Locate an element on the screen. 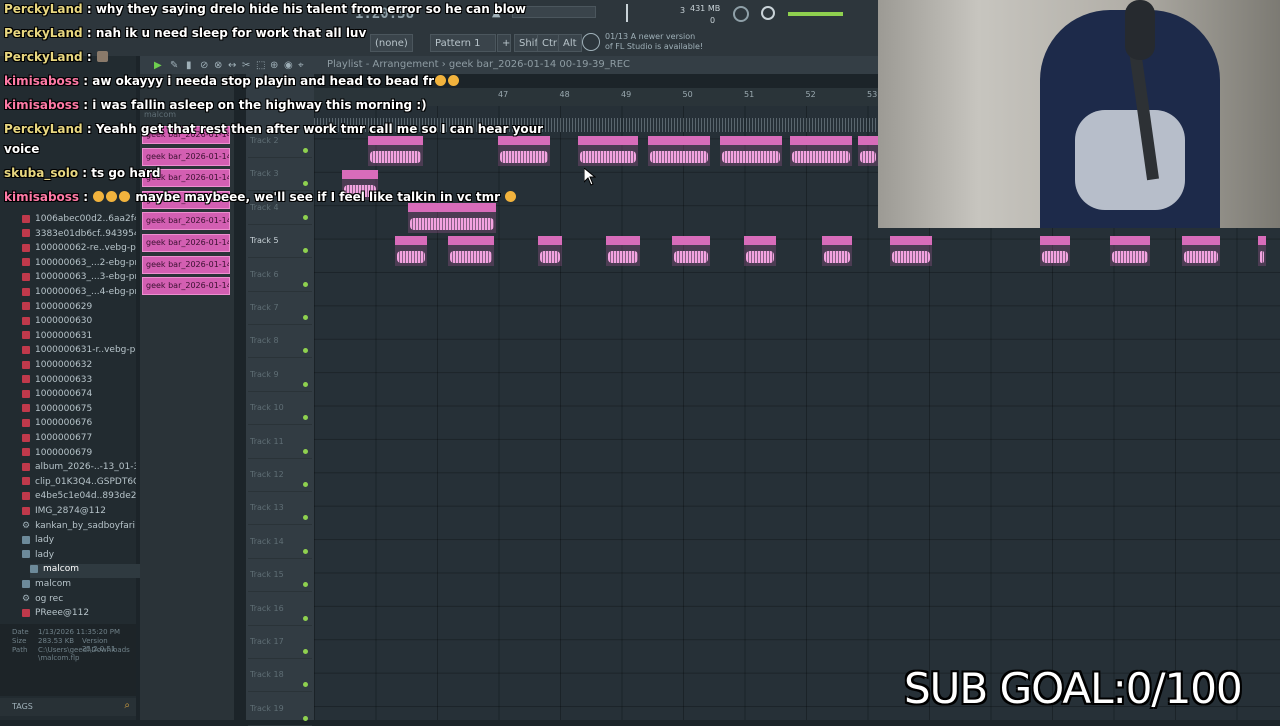 The height and width of the screenshot is (726, 1280). browser-item: ⚙ og rec is located at coordinates (79, 601).